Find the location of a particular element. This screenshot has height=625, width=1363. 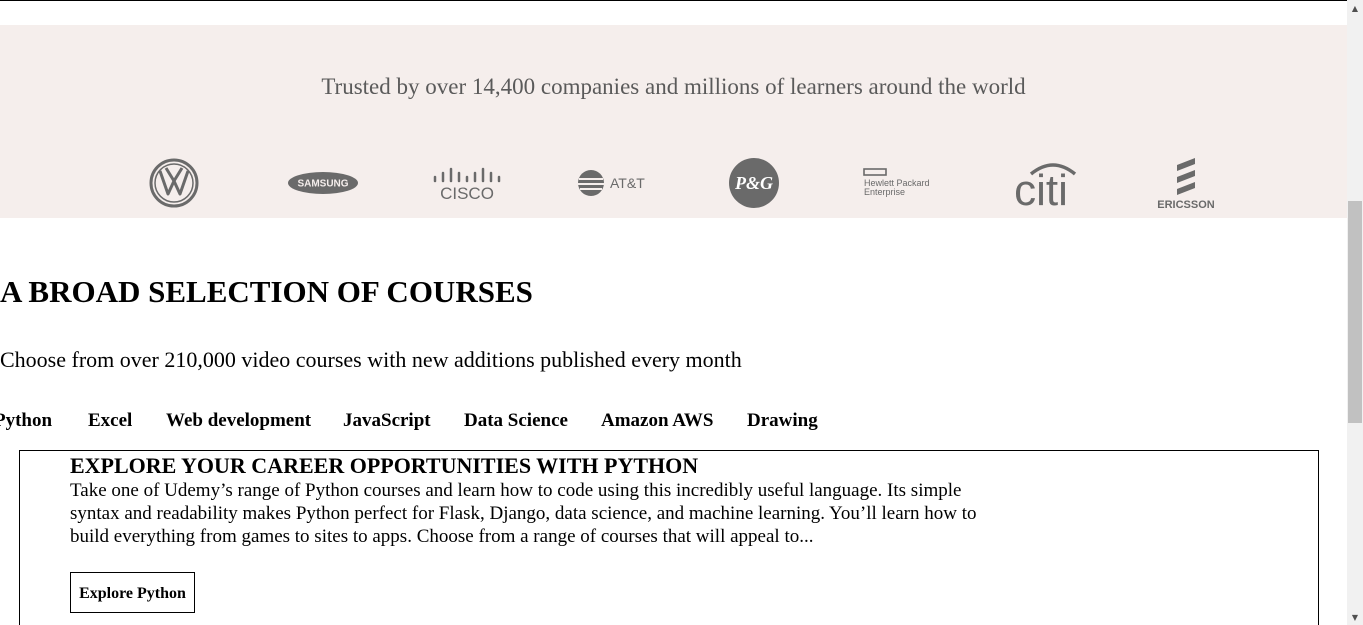

samsung-logo: SAMSUNG is located at coordinates (323, 183).